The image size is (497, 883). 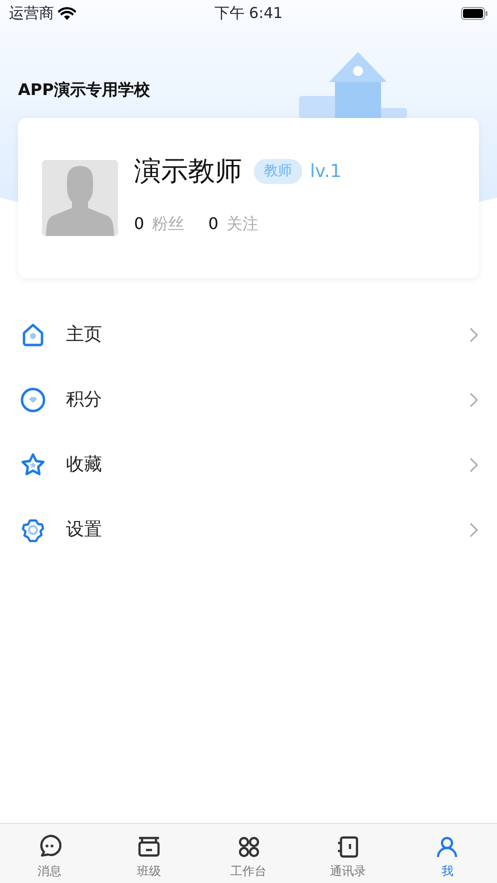 I want to click on user-level: lv.1, so click(x=326, y=172).